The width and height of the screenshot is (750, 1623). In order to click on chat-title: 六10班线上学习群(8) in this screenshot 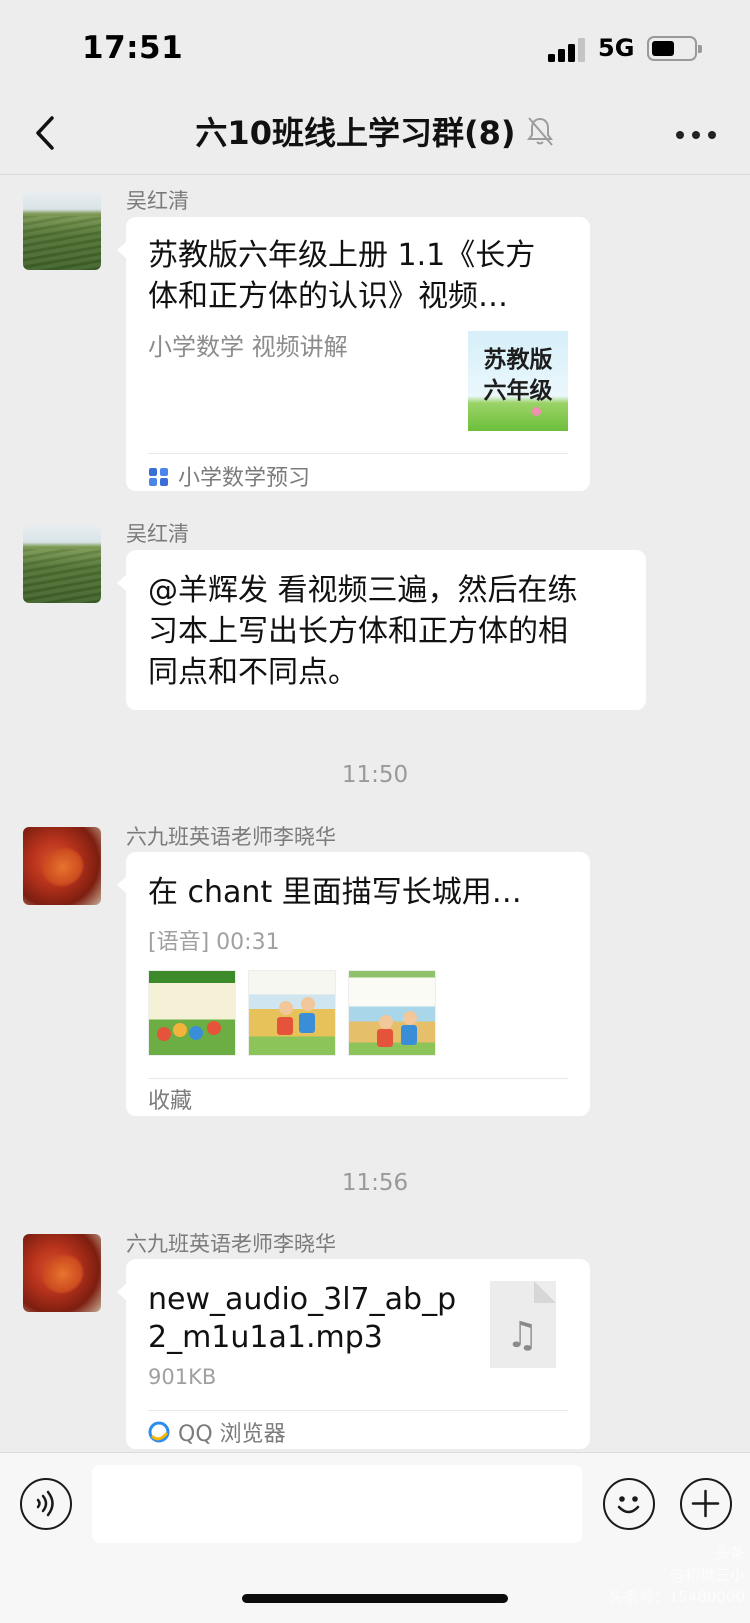, I will do `click(355, 133)`.